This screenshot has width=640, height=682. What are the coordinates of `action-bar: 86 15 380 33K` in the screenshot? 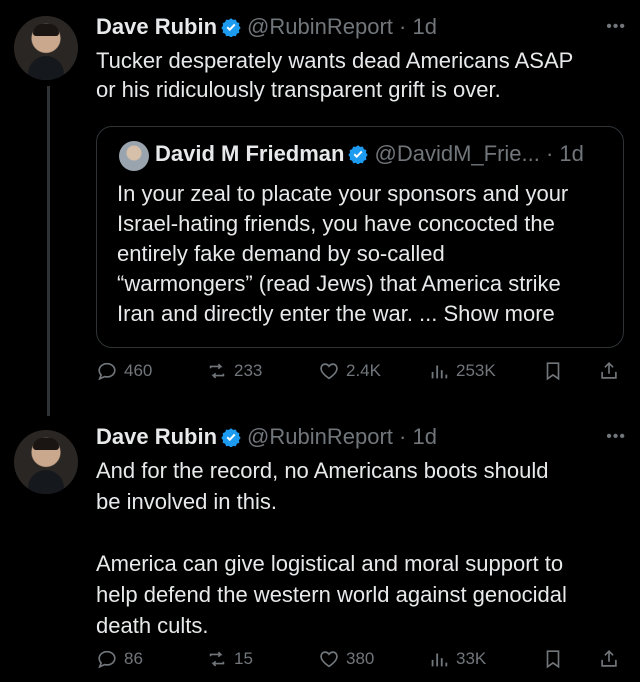 It's located at (361, 663).